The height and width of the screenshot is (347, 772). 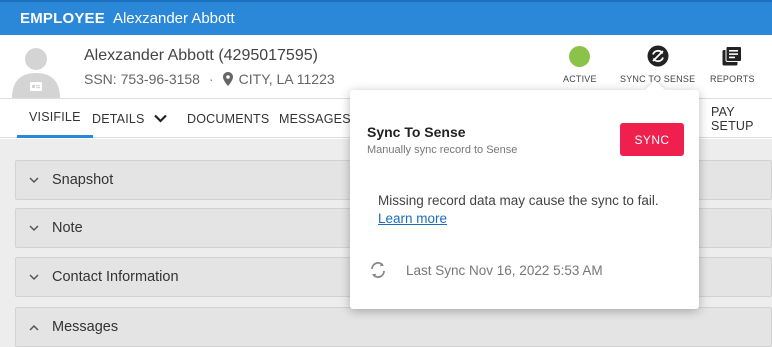 I want to click on tab-details: DETAILS, so click(x=129, y=118).